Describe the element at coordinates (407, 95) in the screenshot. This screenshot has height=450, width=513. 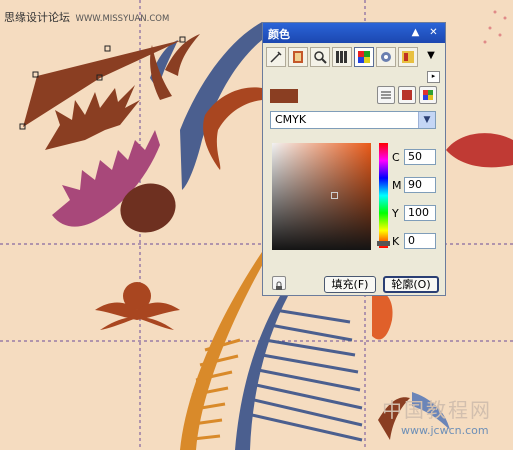
I see `color-viewer-icon` at that location.